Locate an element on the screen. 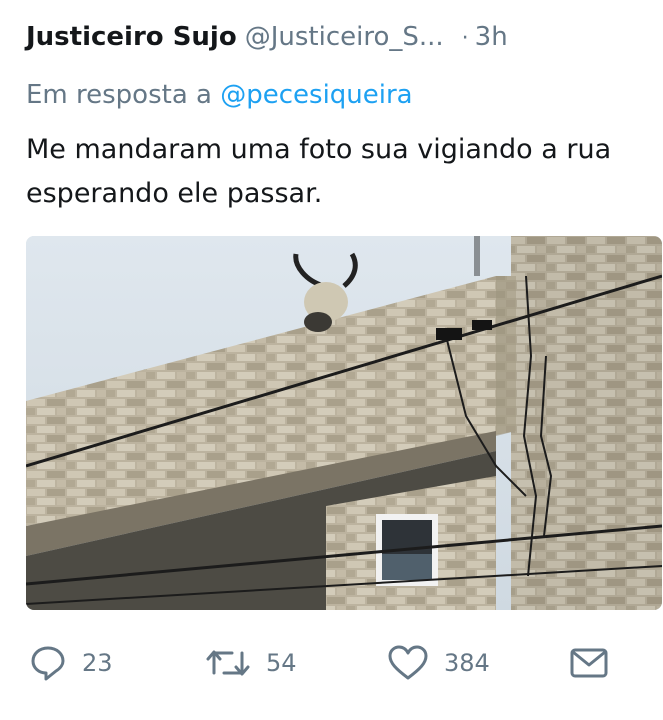 The height and width of the screenshot is (720, 663). reply-mention-link: @pecesiqueira is located at coordinates (316, 95).